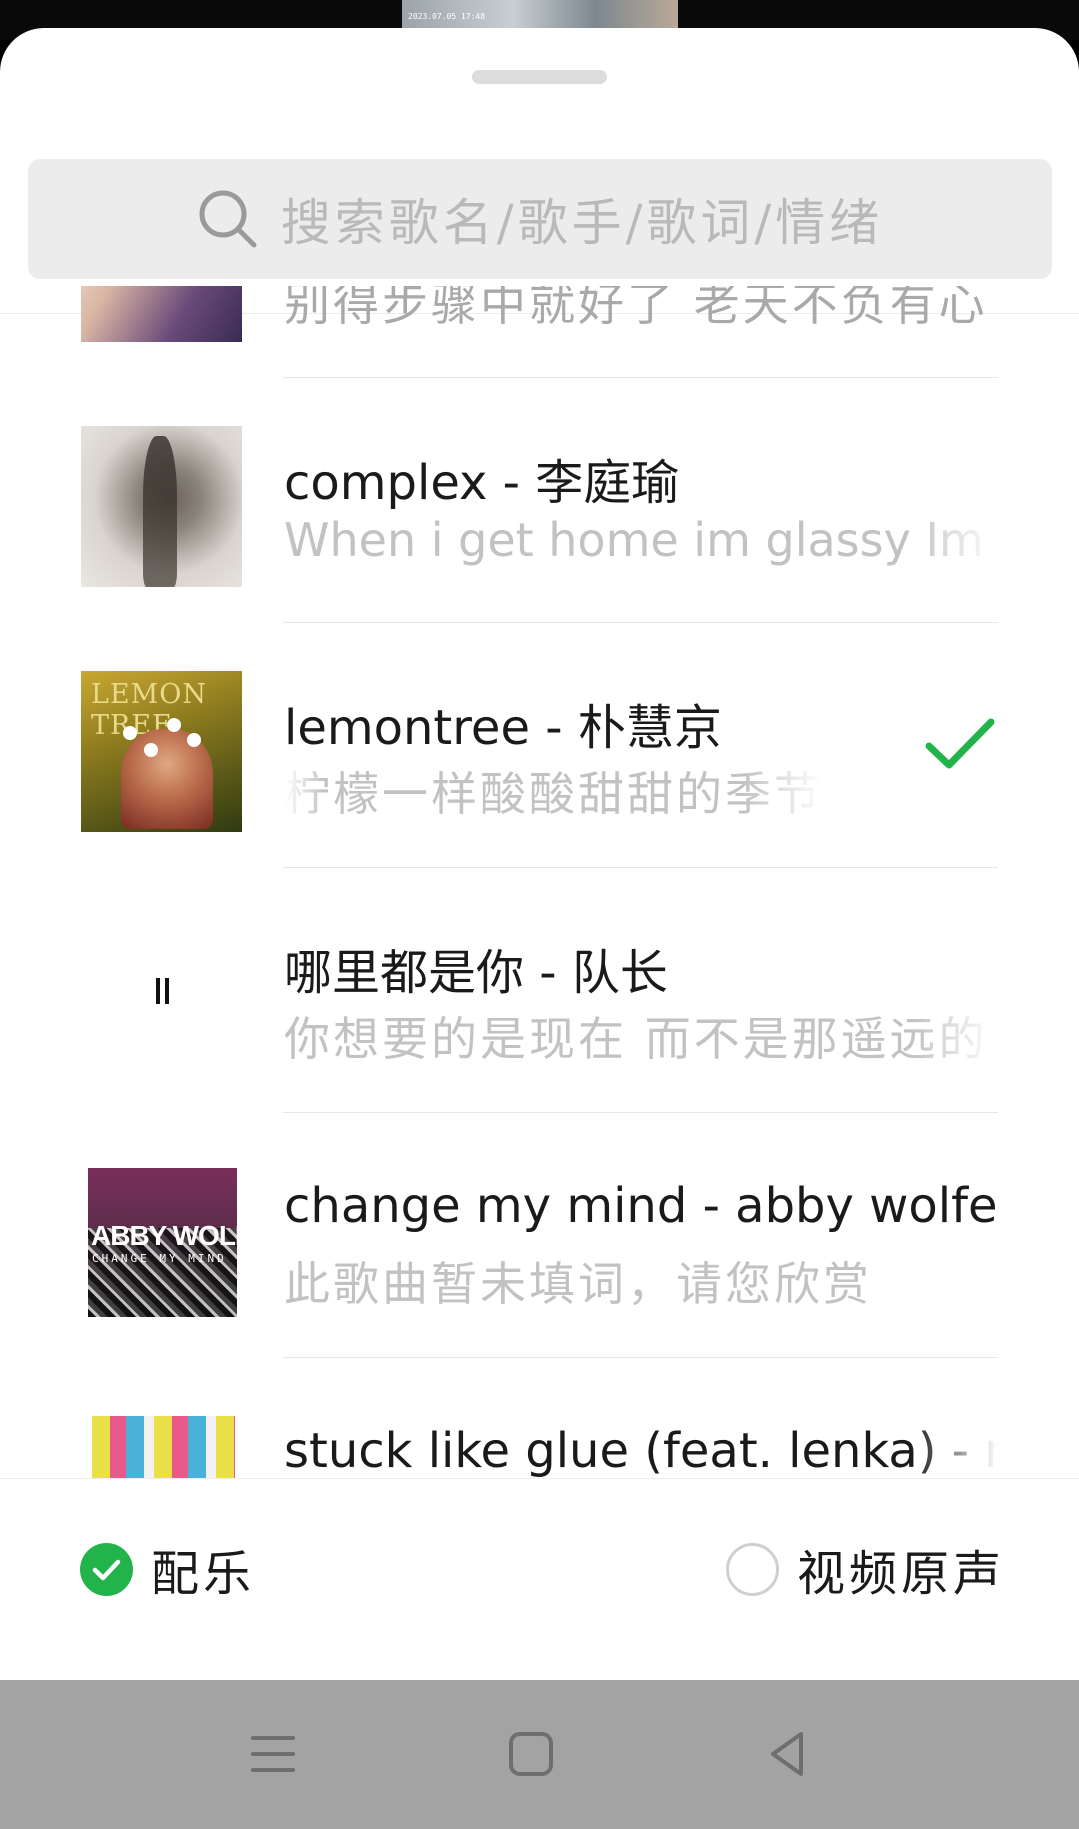 This screenshot has height=1829, width=1079. I want to click on song-lyric-preview: 此歌曲暂未填词，请您欣赏, so click(578, 1284).